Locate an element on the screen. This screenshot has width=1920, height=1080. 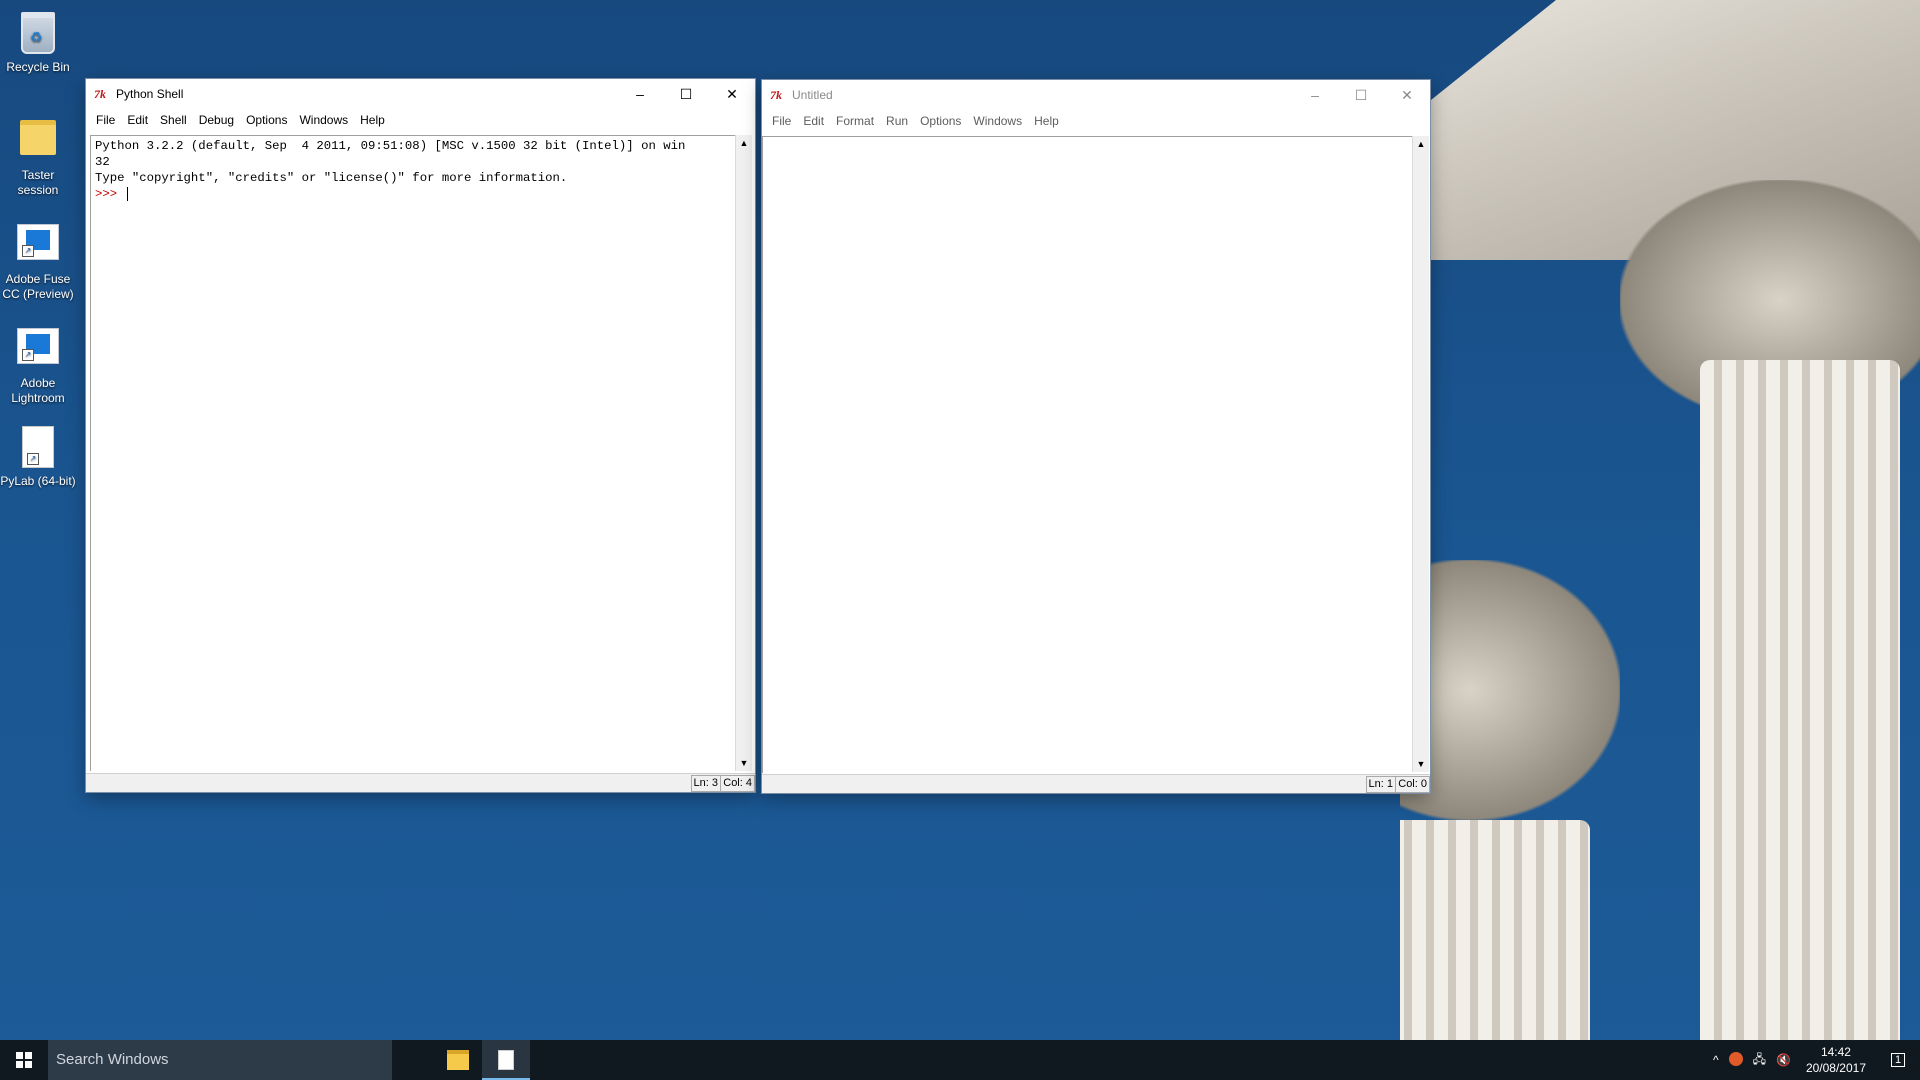
taskbar-file-explorer is located at coordinates (458, 1060).